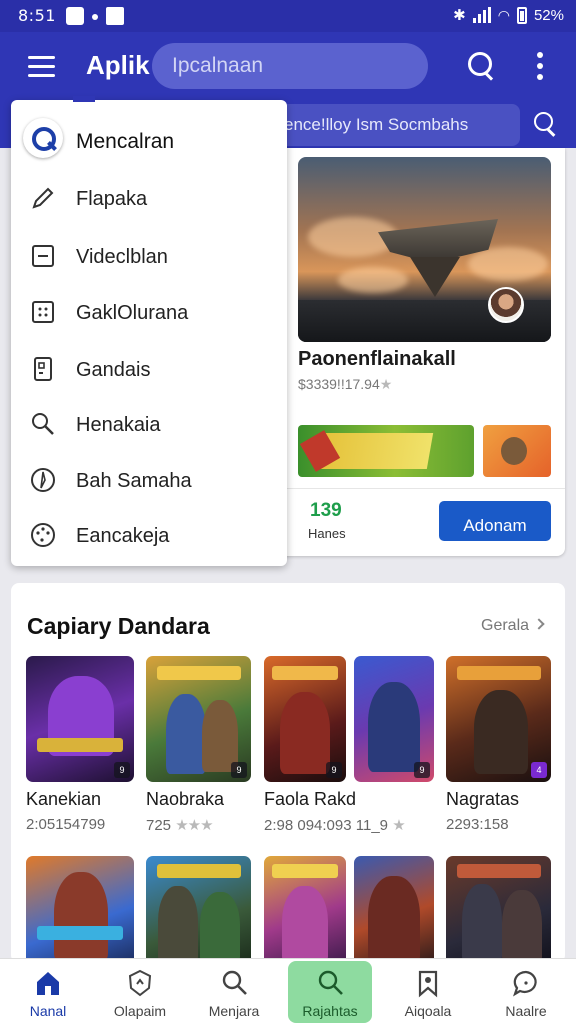 The width and height of the screenshot is (576, 1024). Describe the element at coordinates (477, 824) in the screenshot. I see `game-meta: 2293:158` at that location.